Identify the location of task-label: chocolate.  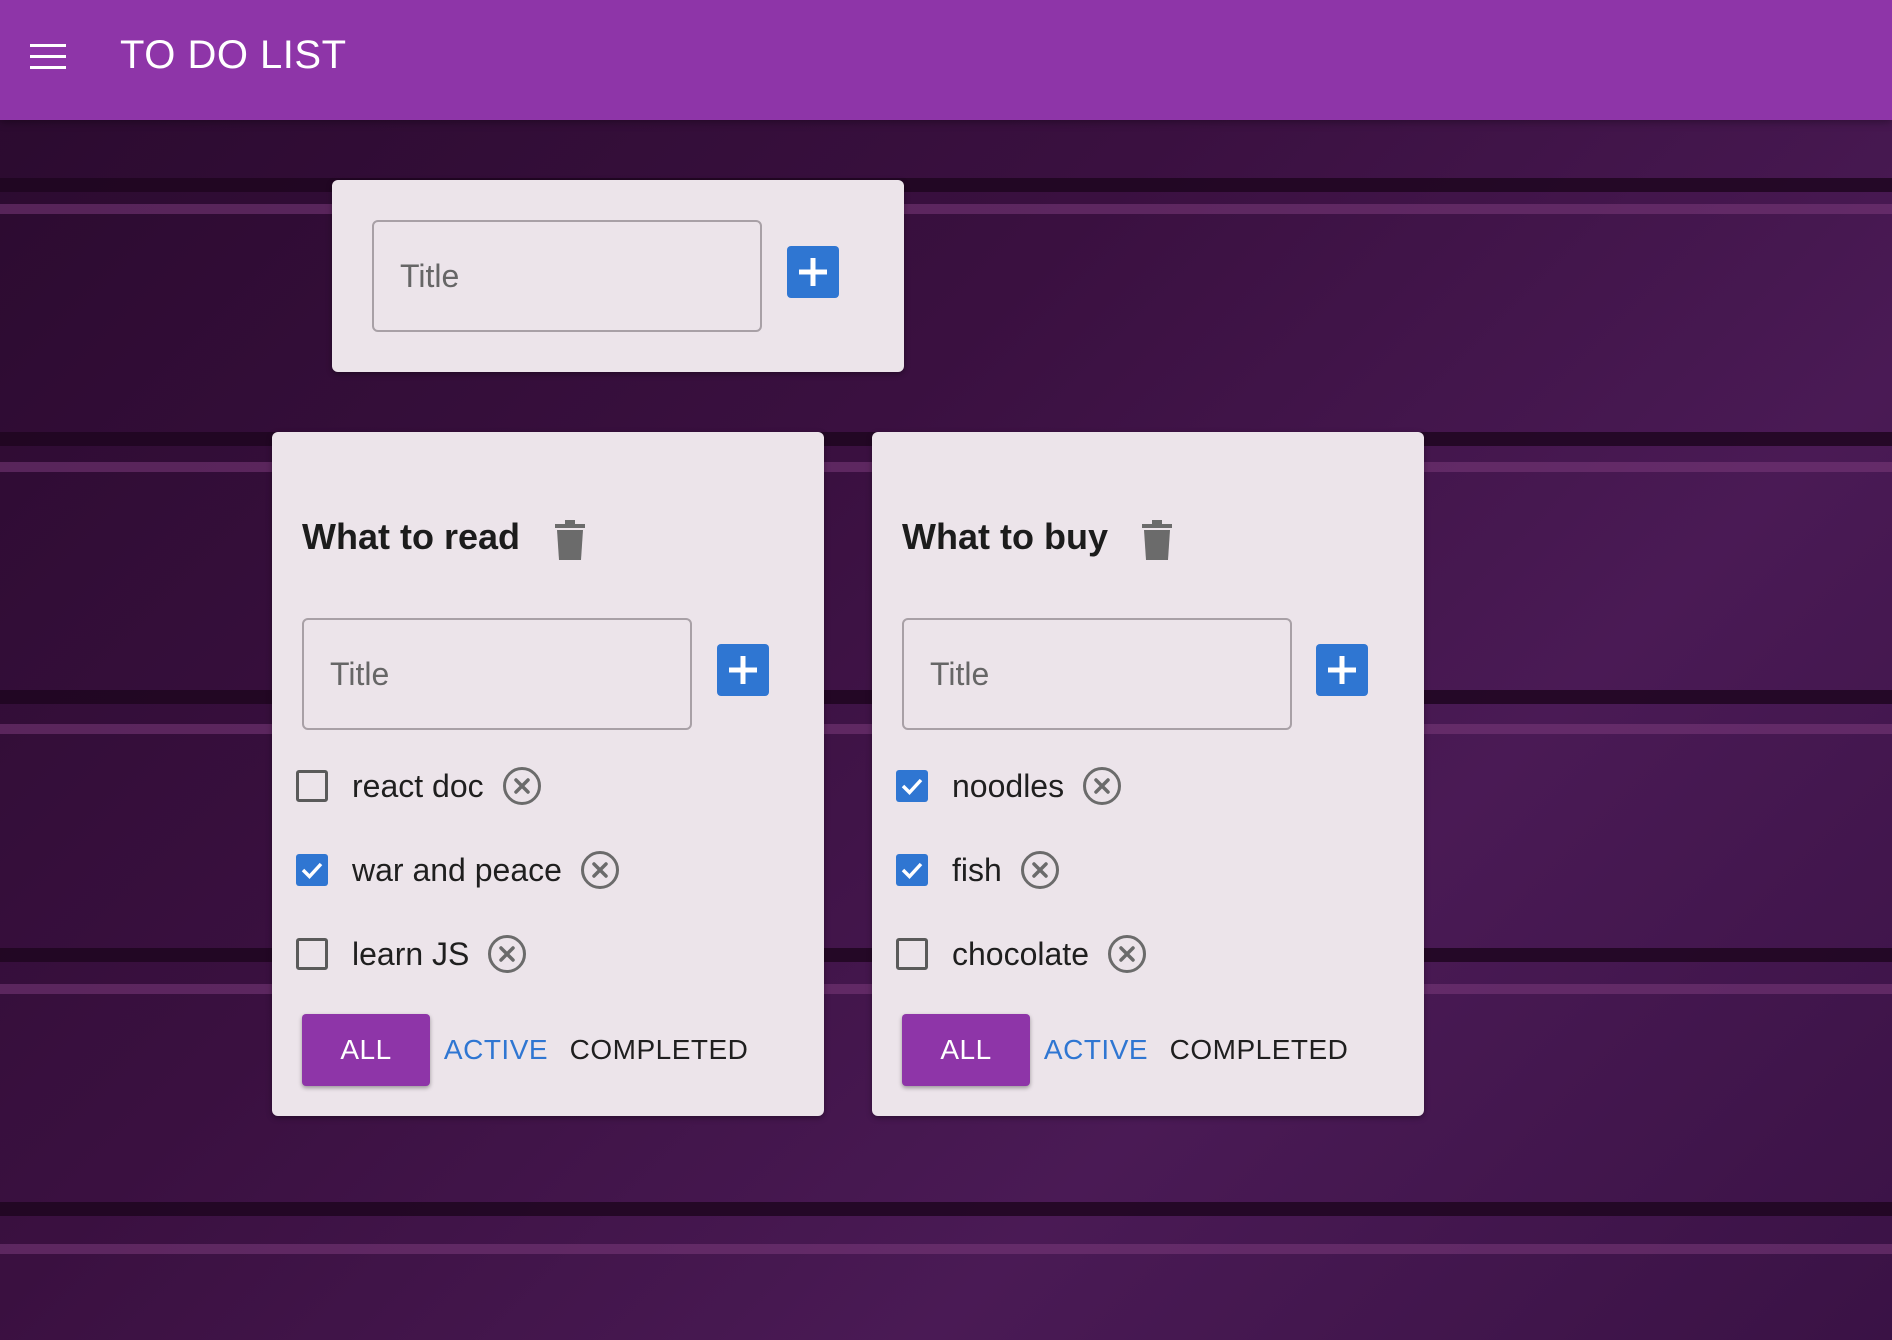
(1020, 953).